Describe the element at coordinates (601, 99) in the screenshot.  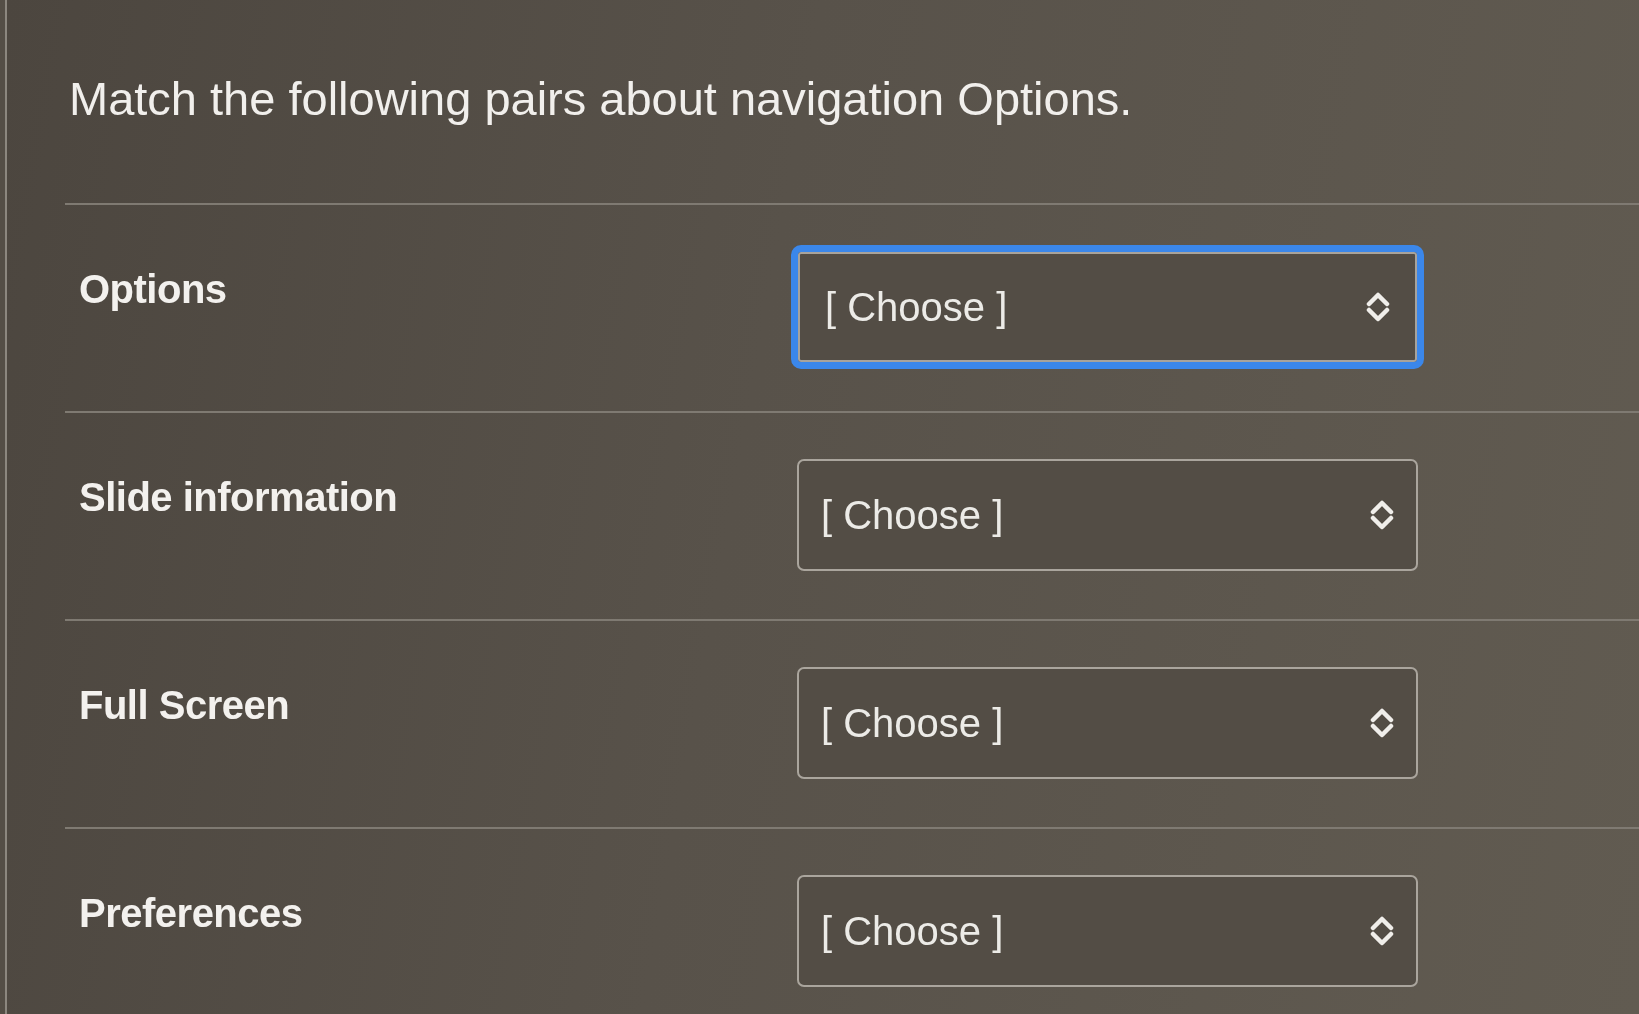
I see `question-text: Match the following pairs about navigation Options.` at that location.